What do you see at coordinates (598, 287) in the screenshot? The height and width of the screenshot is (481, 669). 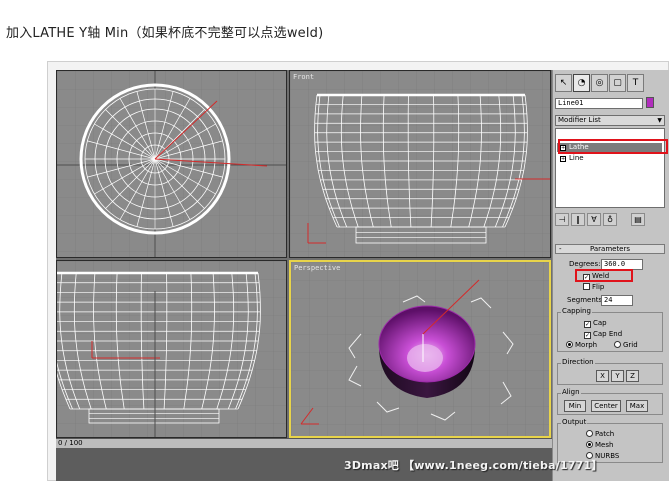 I see `flip-label: Flip` at bounding box center [598, 287].